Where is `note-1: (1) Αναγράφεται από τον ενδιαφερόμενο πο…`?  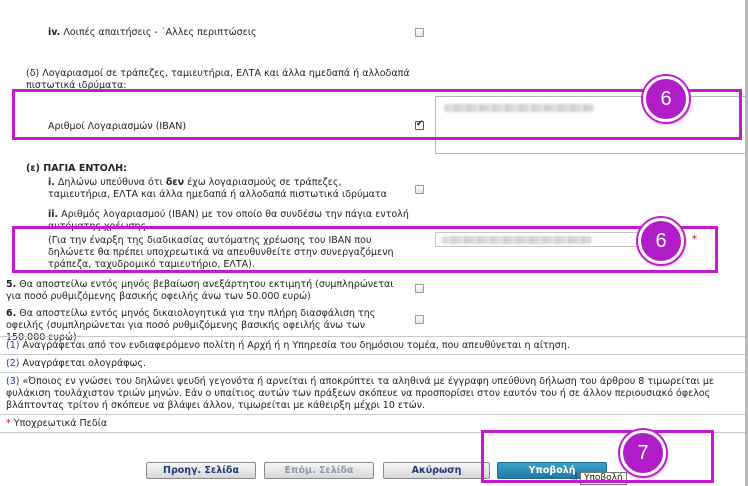 note-1: (1) Αναγράφεται από τον ενδιαφερόμενο πο… is located at coordinates (376, 346).